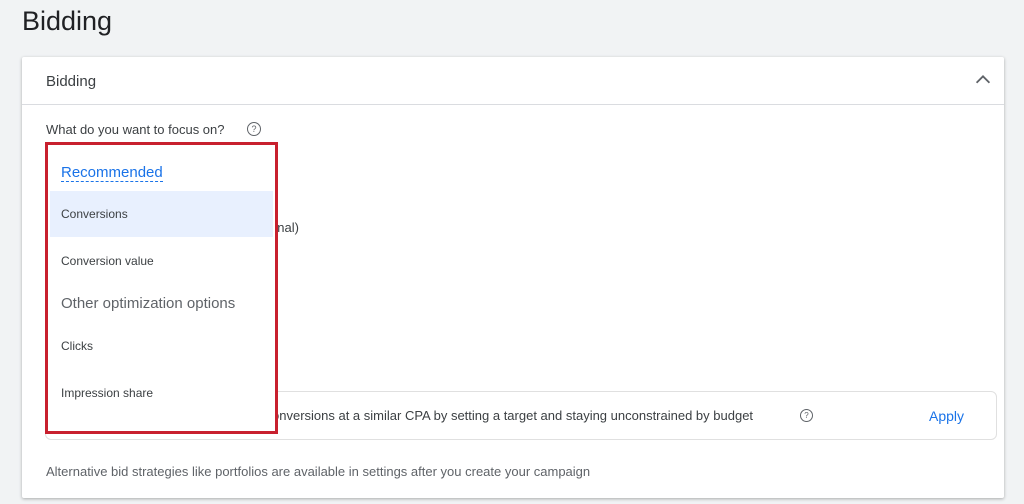  Describe the element at coordinates (148, 303) in the screenshot. I see `group-label-other: Other optimization options` at that location.